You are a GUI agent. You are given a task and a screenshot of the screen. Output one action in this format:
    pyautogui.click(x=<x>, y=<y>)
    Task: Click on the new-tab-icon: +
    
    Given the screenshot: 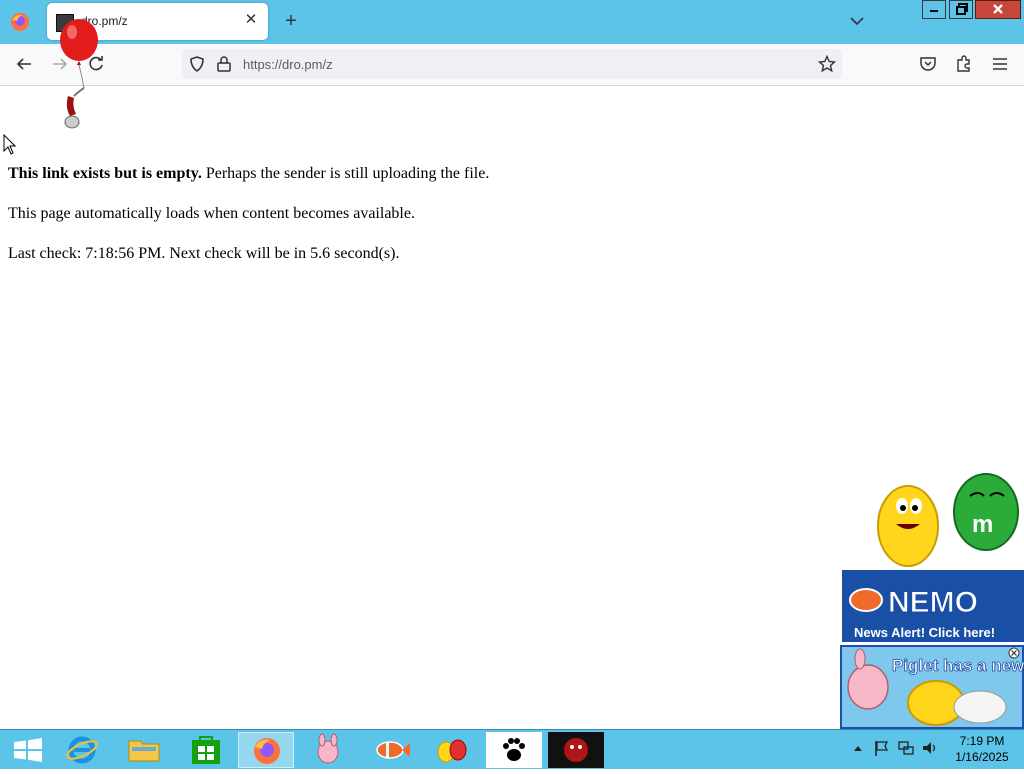 What is the action you would take?
    pyautogui.click(x=291, y=21)
    